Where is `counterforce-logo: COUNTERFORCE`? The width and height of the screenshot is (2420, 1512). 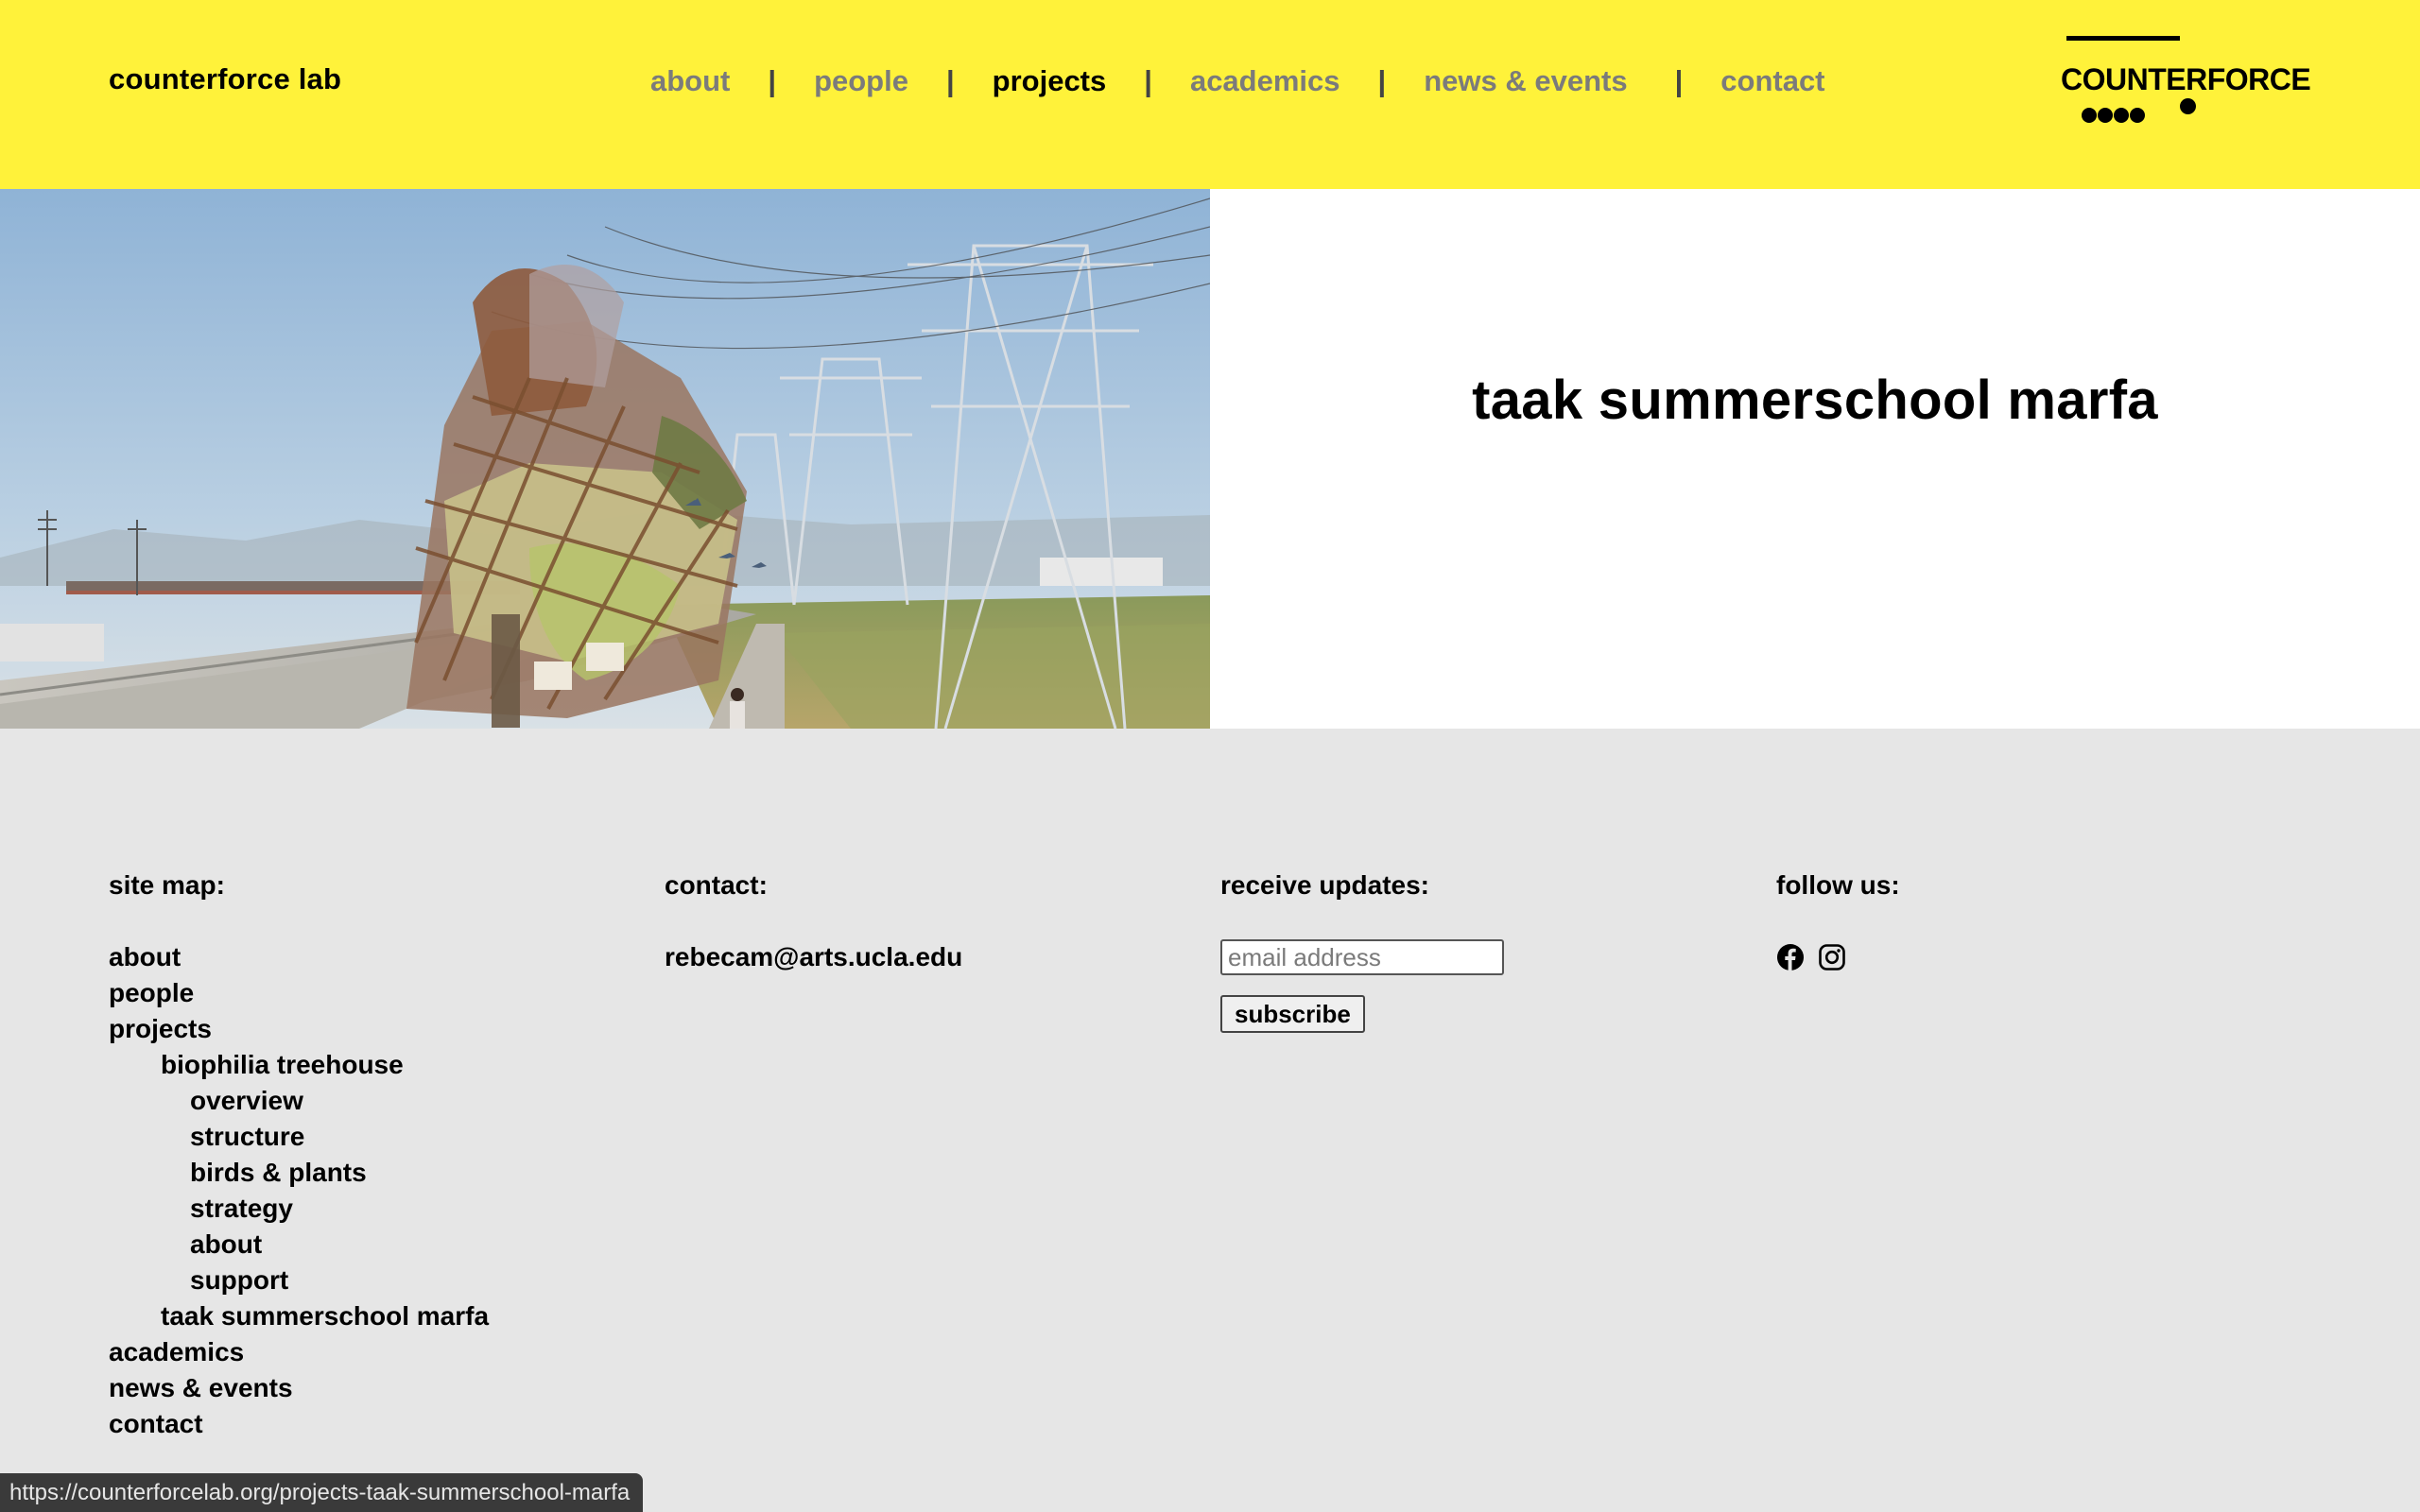 counterforce-logo: COUNTERFORCE is located at coordinates (2186, 81).